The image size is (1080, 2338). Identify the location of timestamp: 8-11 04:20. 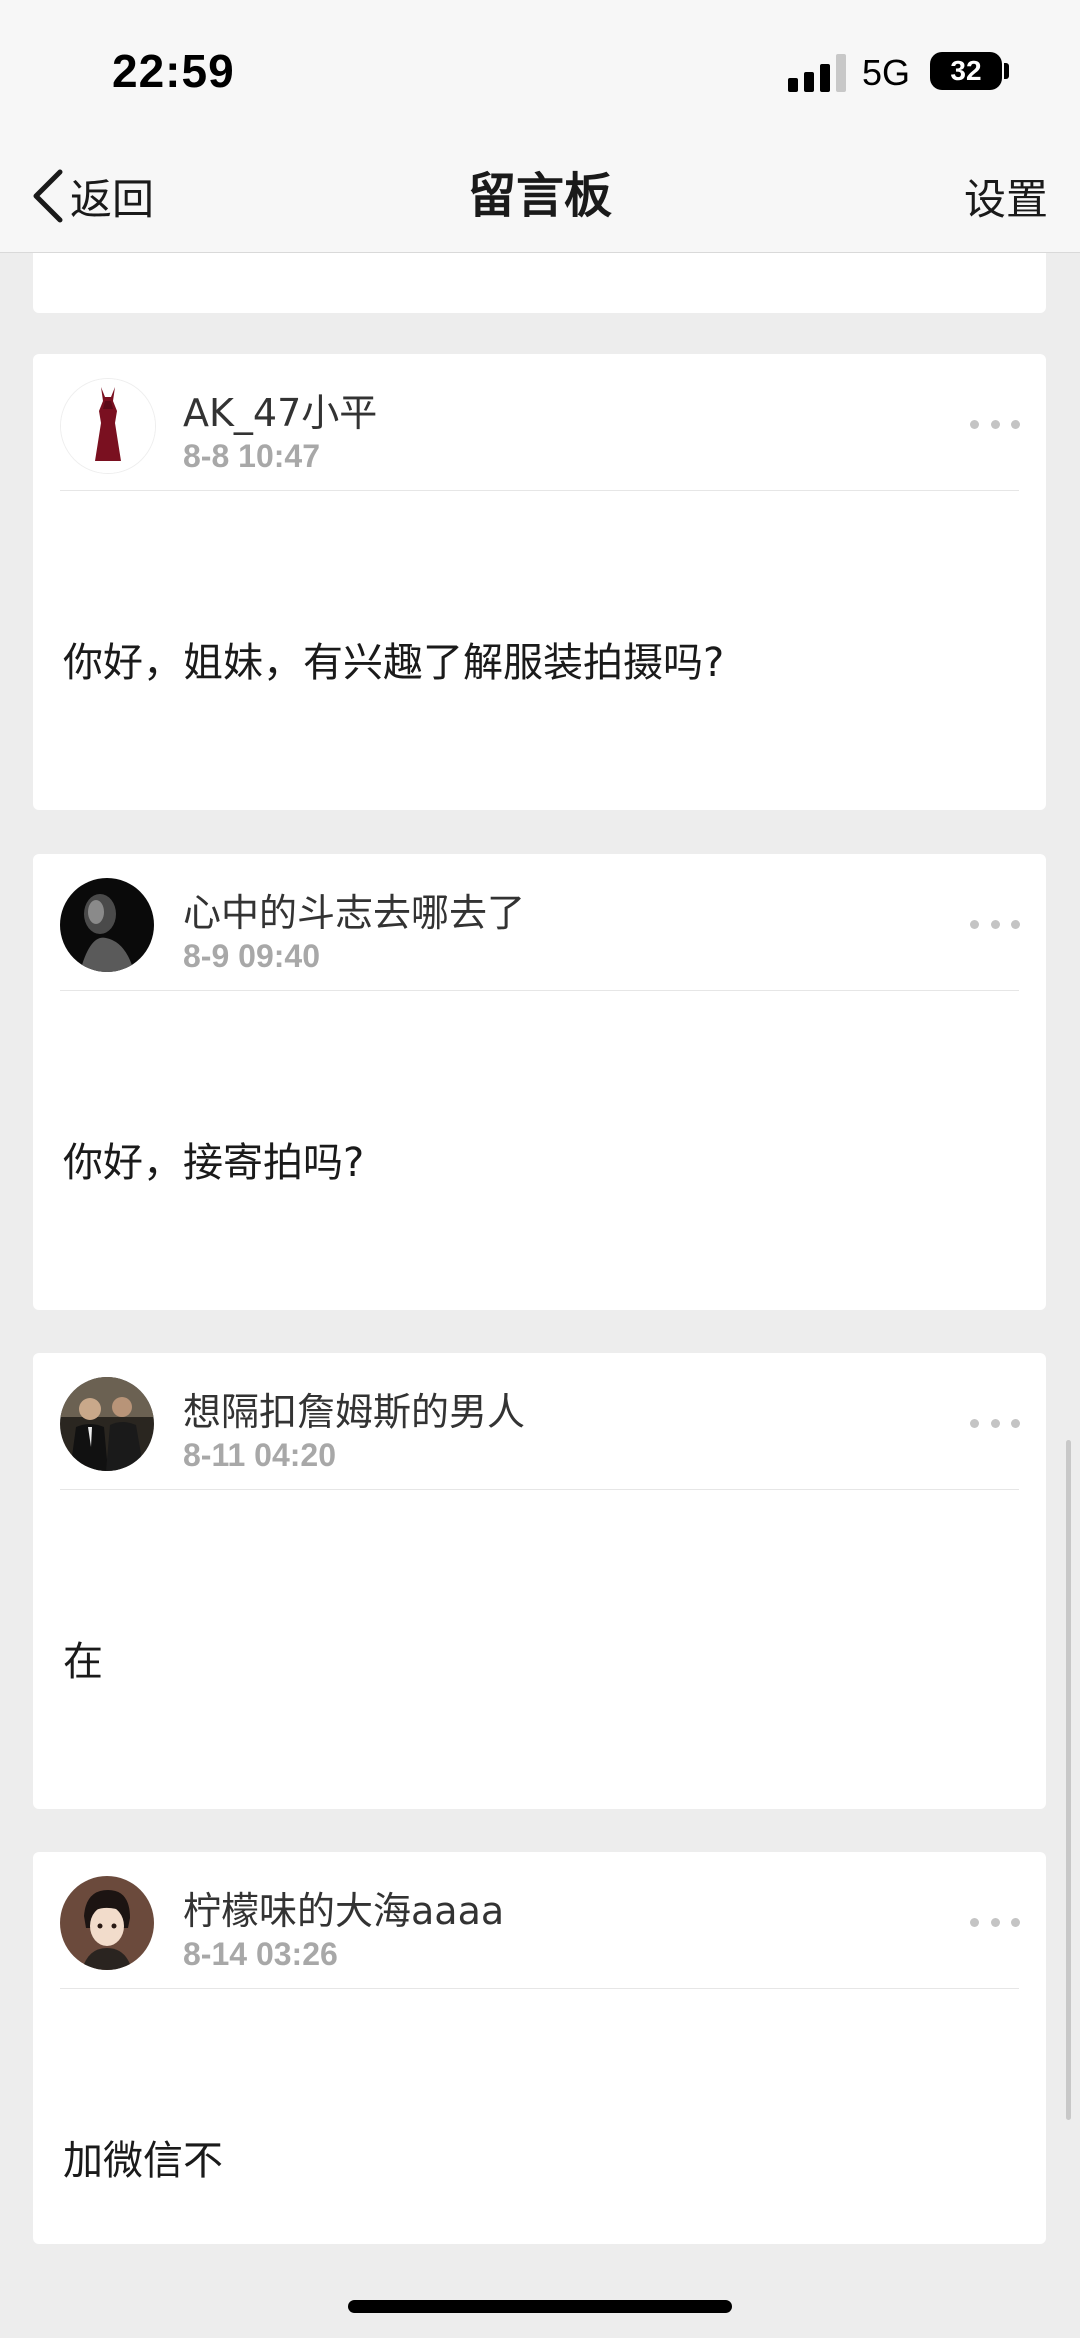
(260, 1455).